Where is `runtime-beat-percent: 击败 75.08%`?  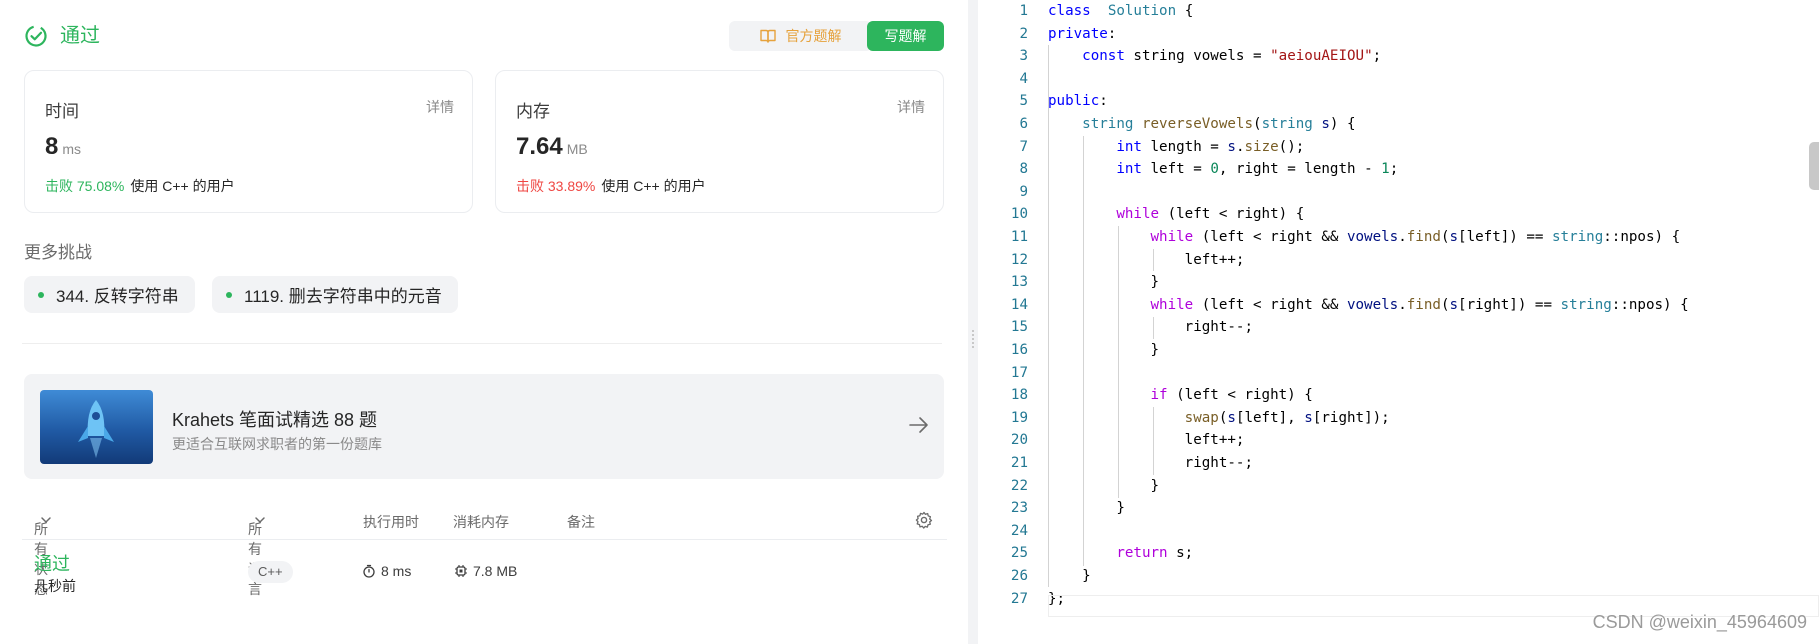 runtime-beat-percent: 击败 75.08% is located at coordinates (85, 186).